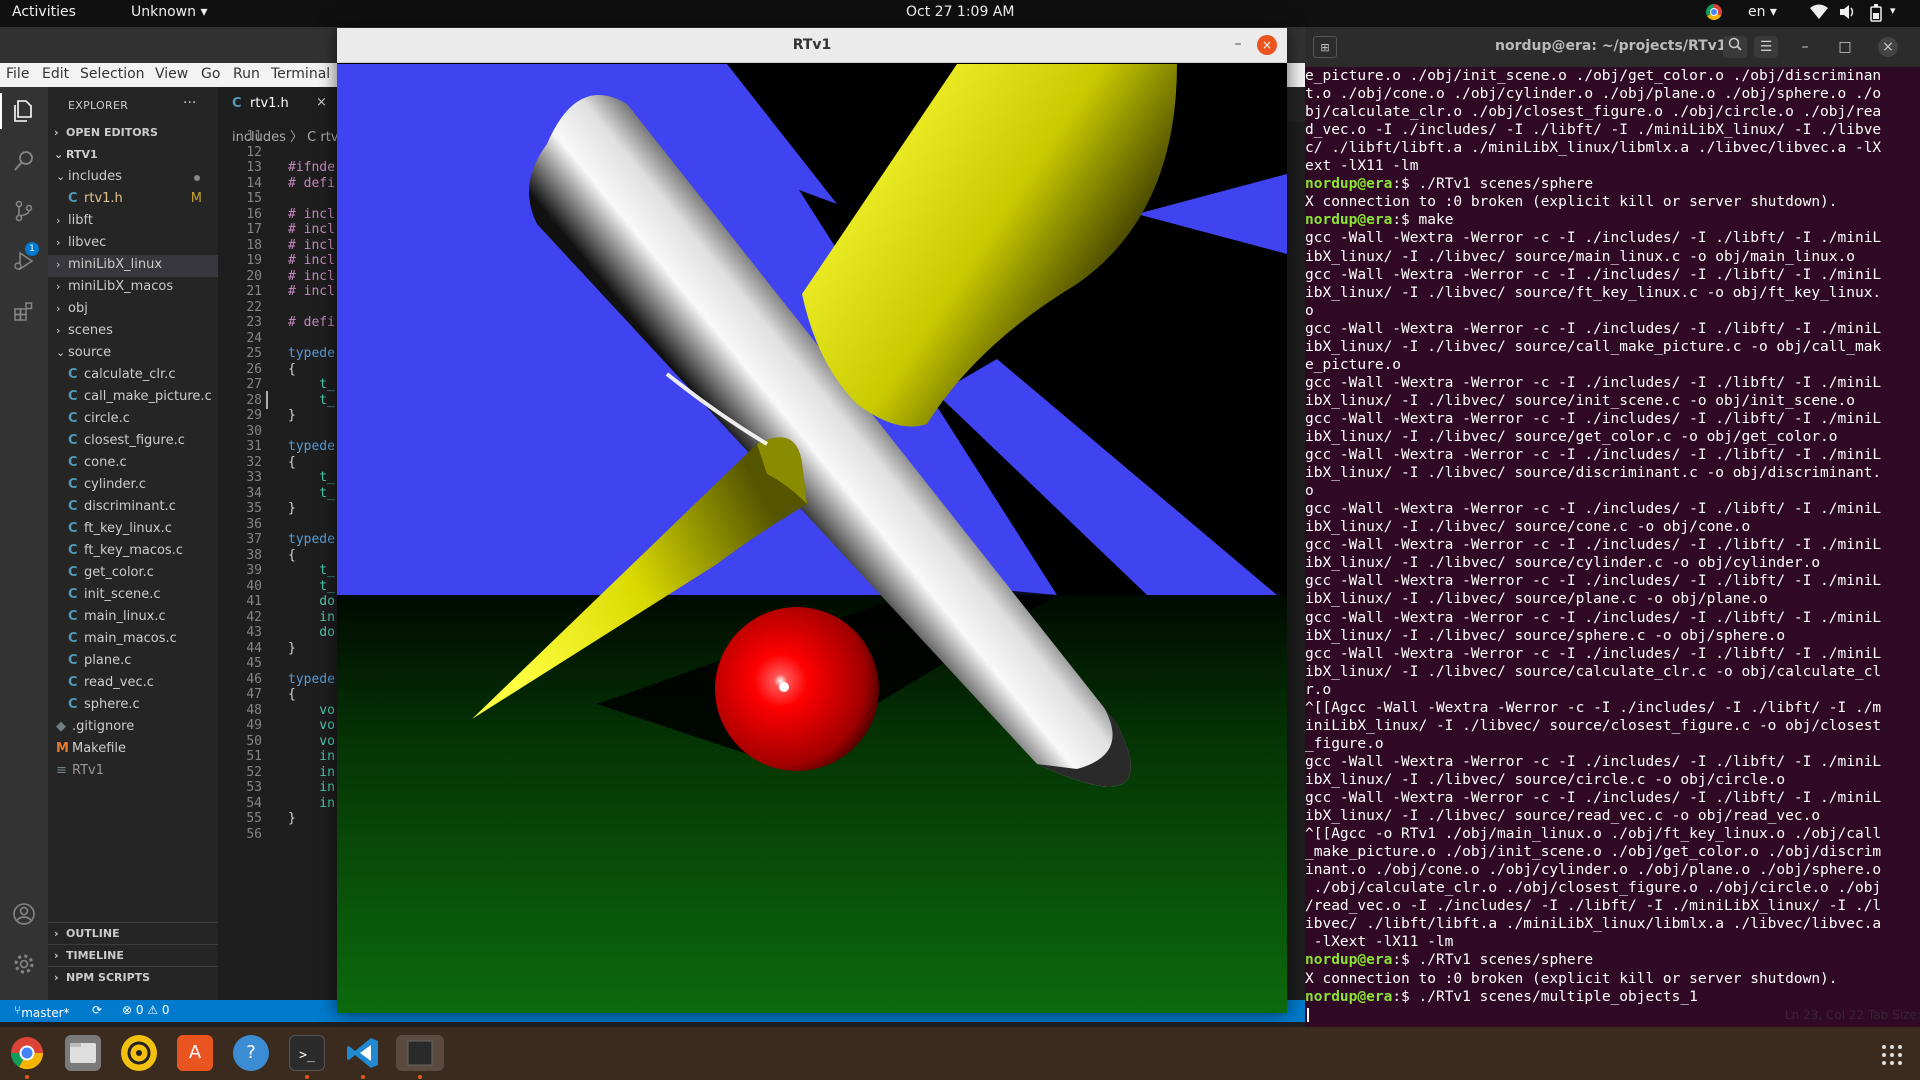  I want to click on file-tree-item: Cget_color.c, so click(133, 573).